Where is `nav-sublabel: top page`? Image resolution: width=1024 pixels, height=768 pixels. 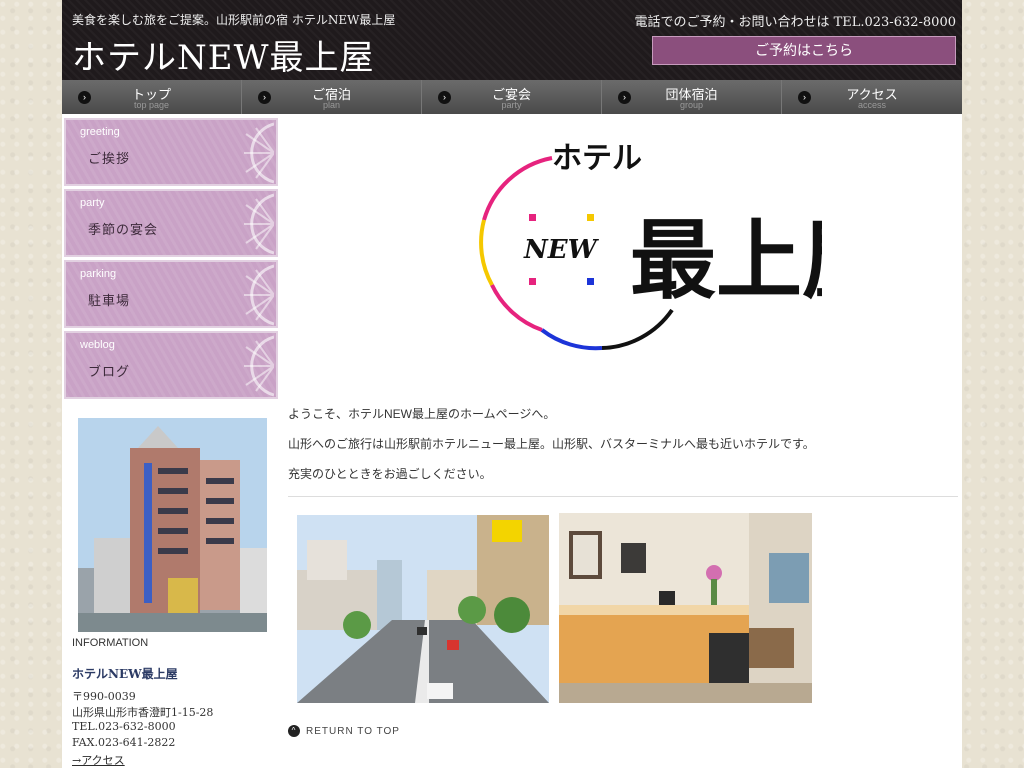
nav-sublabel: top page is located at coordinates (151, 105).